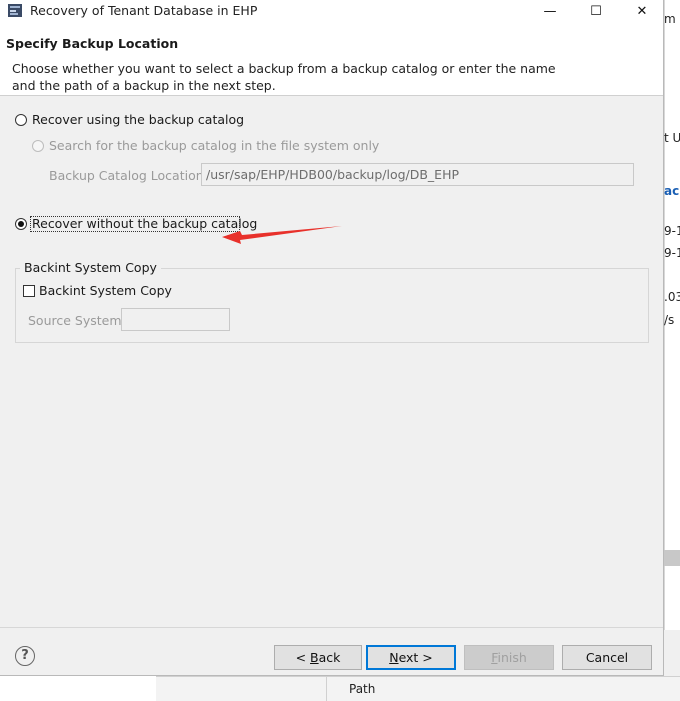 The image size is (680, 701). What do you see at coordinates (128, 175) in the screenshot?
I see `catalog-location-label: Backup Catalog Location:` at bounding box center [128, 175].